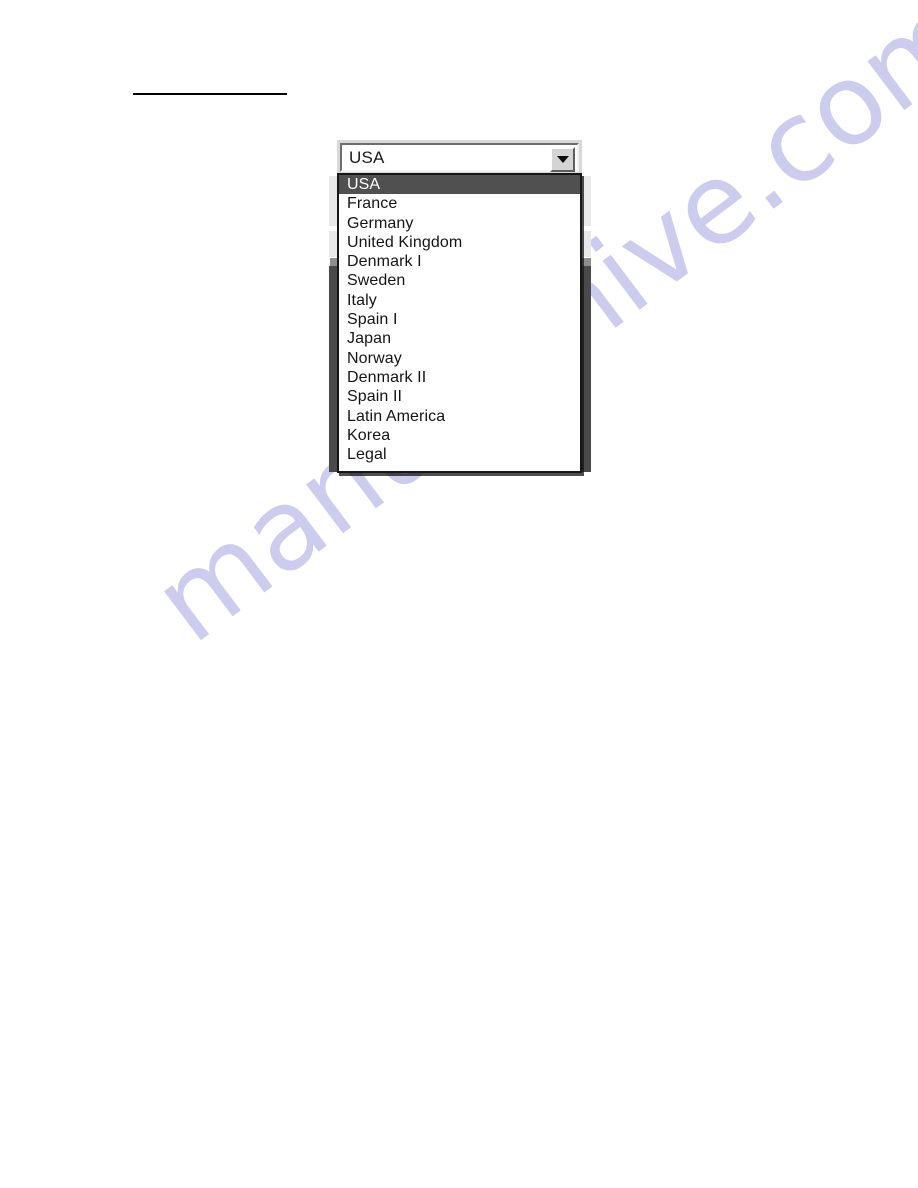 The width and height of the screenshot is (918, 1188). What do you see at coordinates (459, 416) in the screenshot?
I see `dropdown-option: Latin America` at bounding box center [459, 416].